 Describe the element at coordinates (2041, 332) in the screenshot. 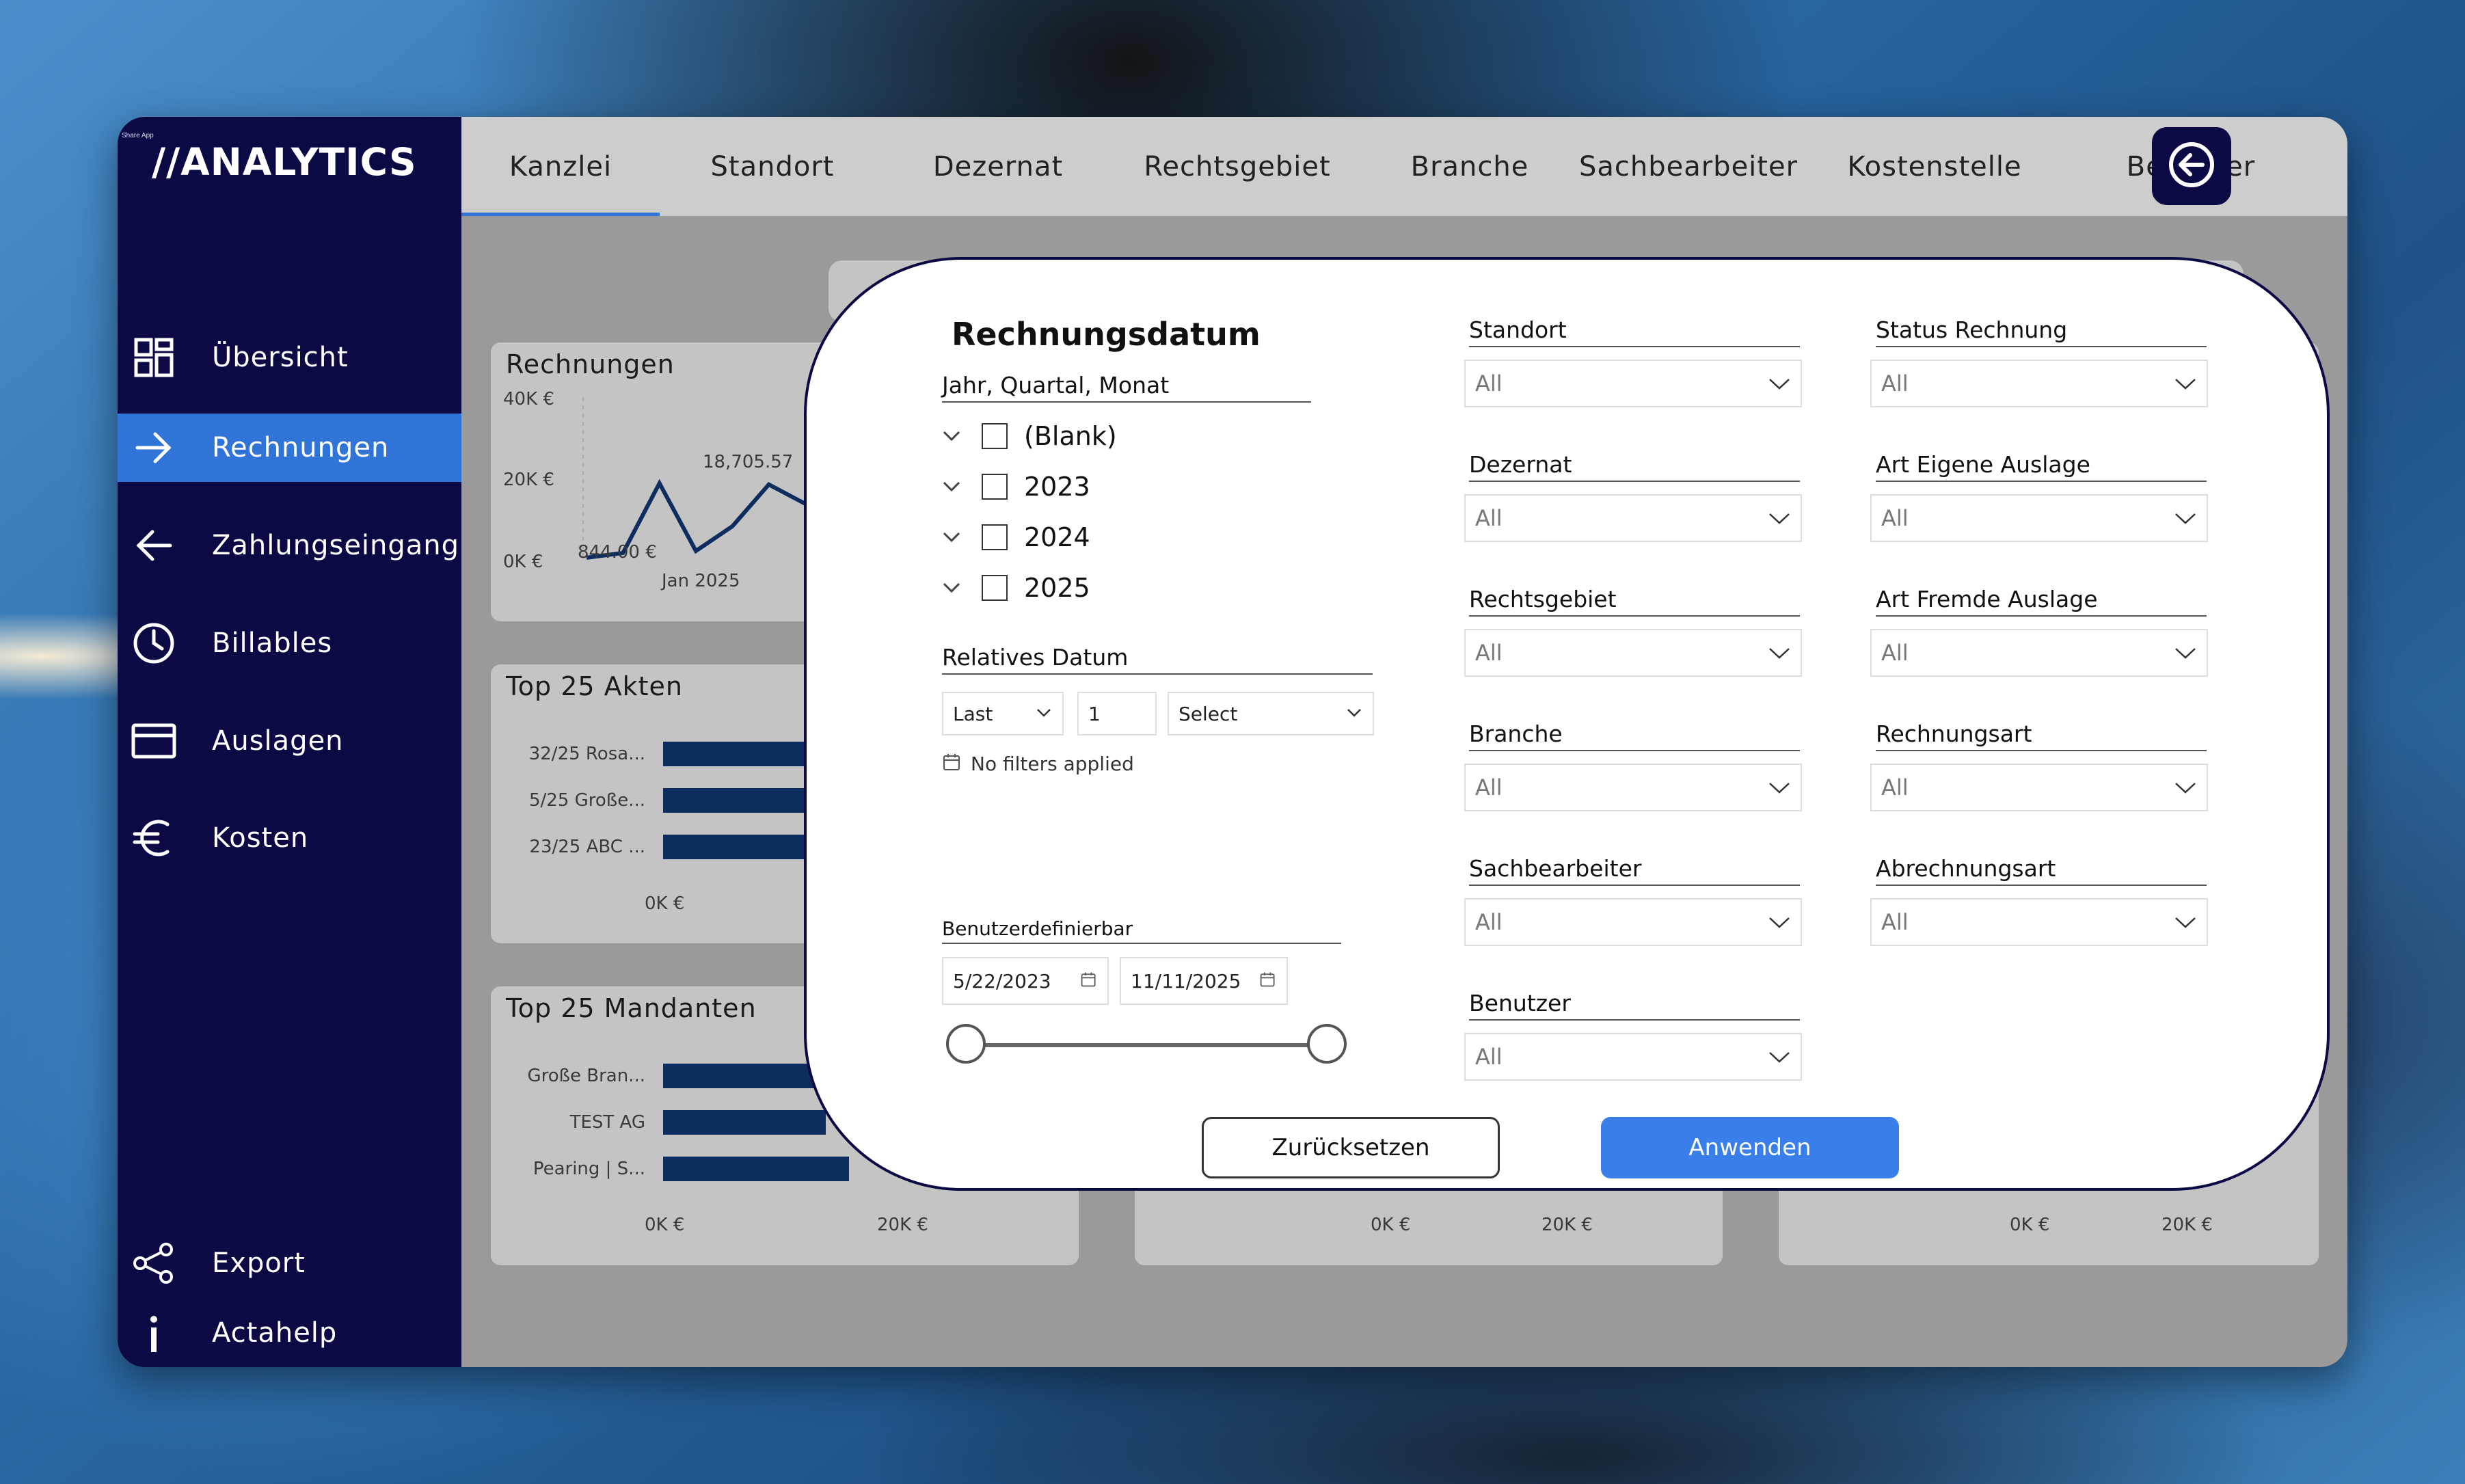

I see `filter-label-status-rechnung: Status Rechnung` at that location.